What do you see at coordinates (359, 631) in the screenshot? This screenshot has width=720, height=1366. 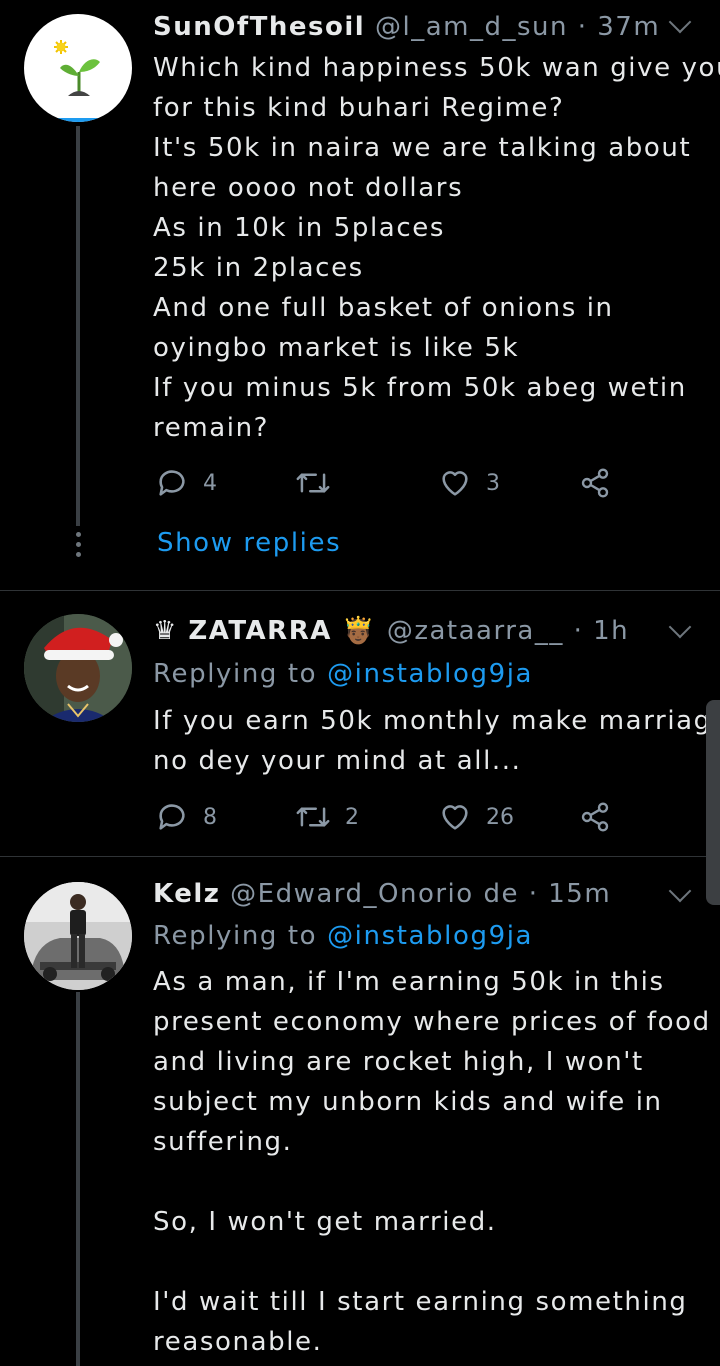 I see `prince-emoji: 🤴🏾` at bounding box center [359, 631].